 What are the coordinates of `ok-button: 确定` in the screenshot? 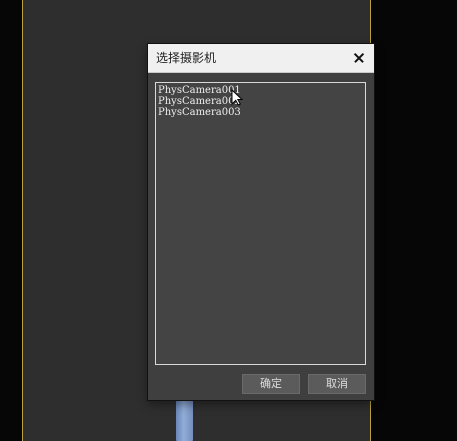 It's located at (271, 384).